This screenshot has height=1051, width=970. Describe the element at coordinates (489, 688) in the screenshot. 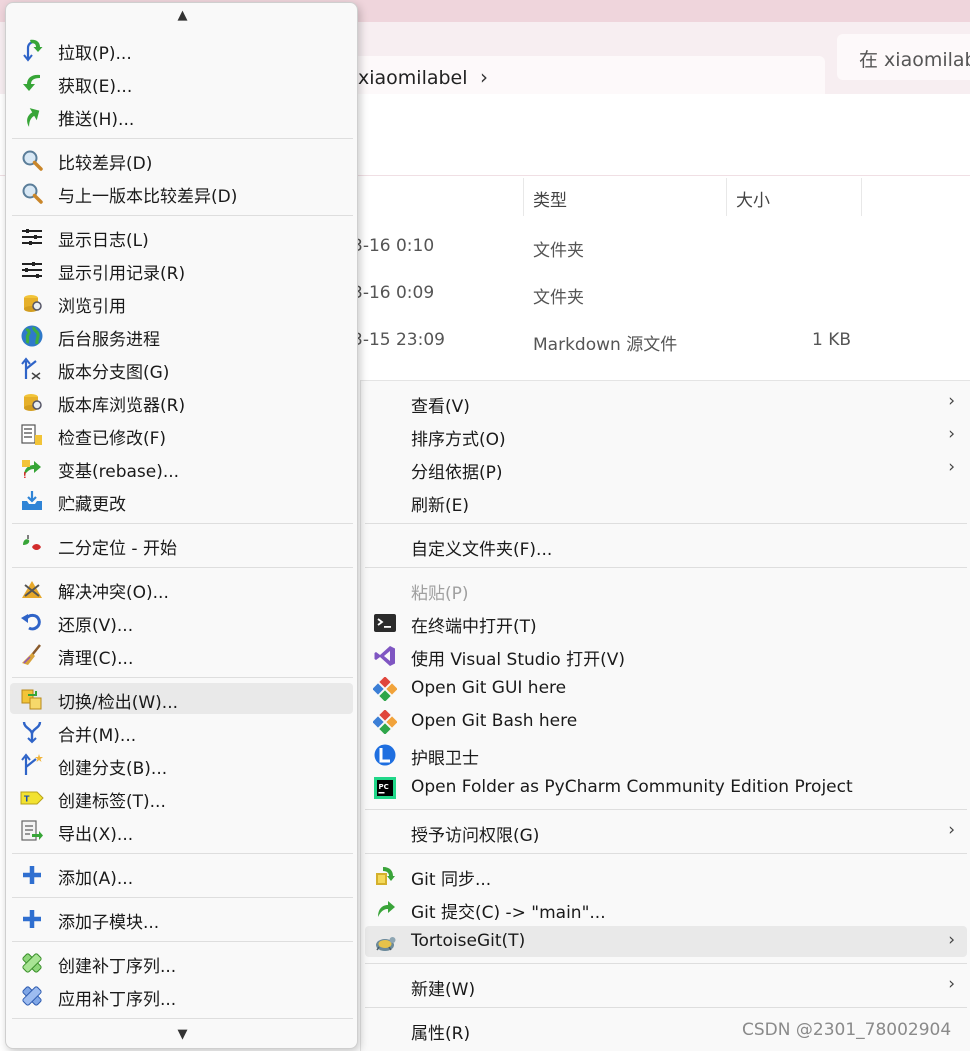

I see `menu-item-label: Open Git GUI here` at that location.